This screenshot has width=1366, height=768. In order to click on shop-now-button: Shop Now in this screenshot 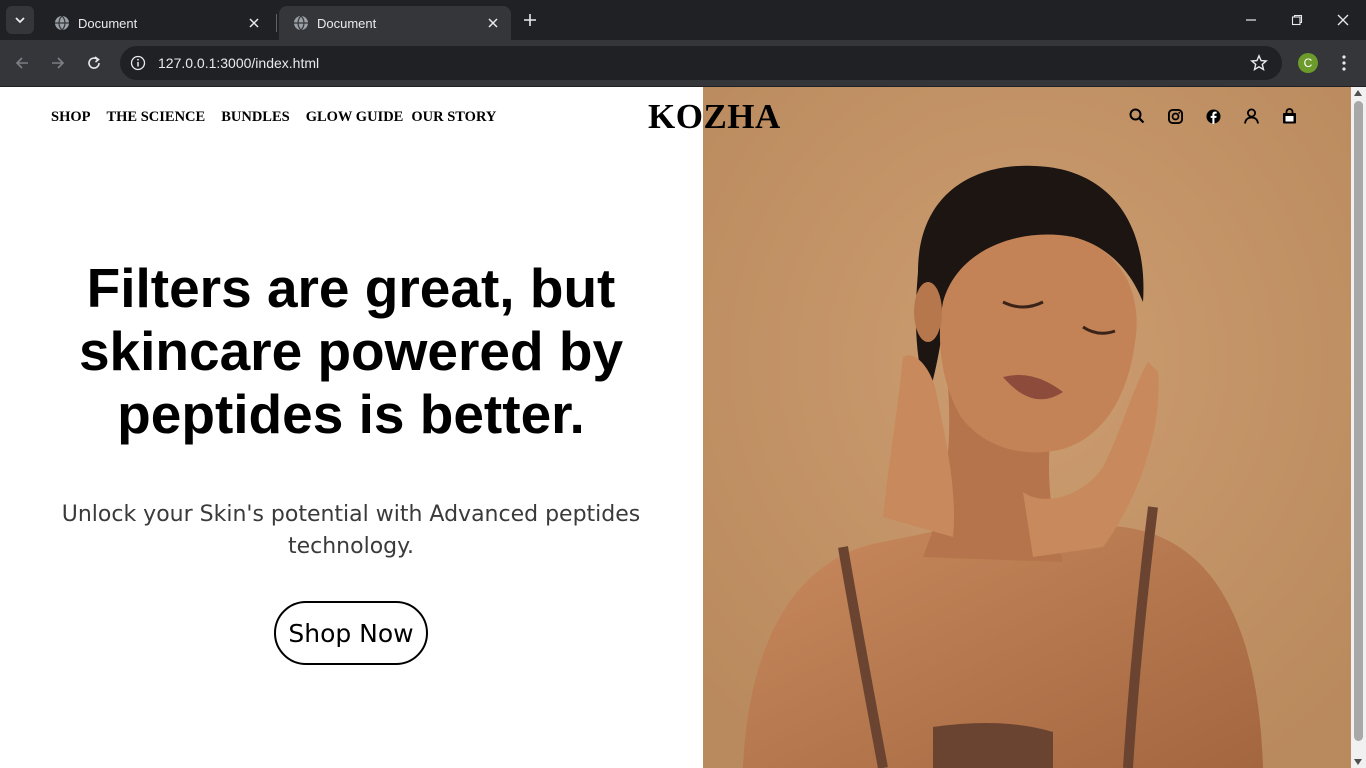, I will do `click(351, 633)`.